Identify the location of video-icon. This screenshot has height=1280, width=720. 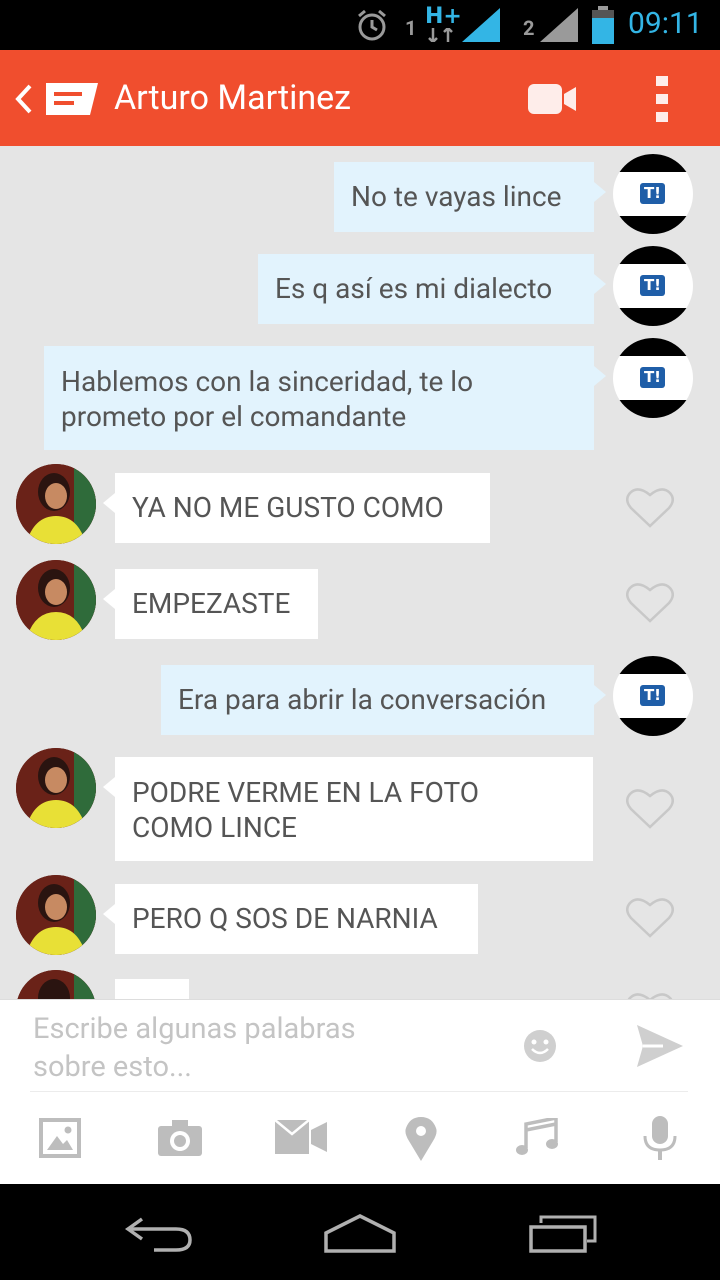
(301, 1137).